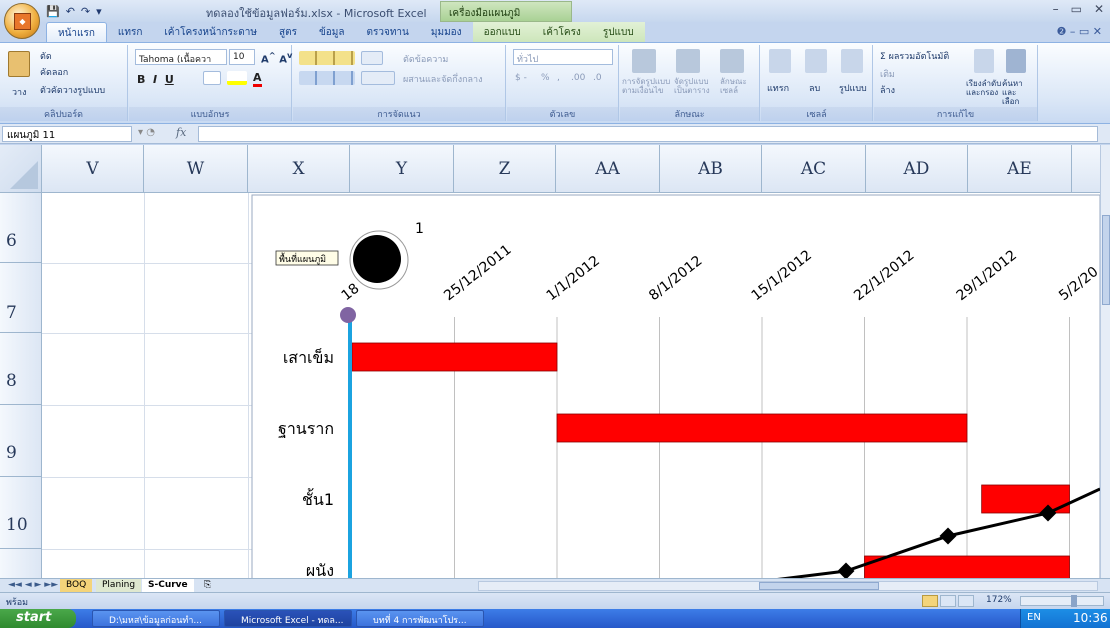 The image size is (1110, 628). Describe the element at coordinates (1106, 260) in the screenshot. I see `vertical-scroll-thumb` at that location.